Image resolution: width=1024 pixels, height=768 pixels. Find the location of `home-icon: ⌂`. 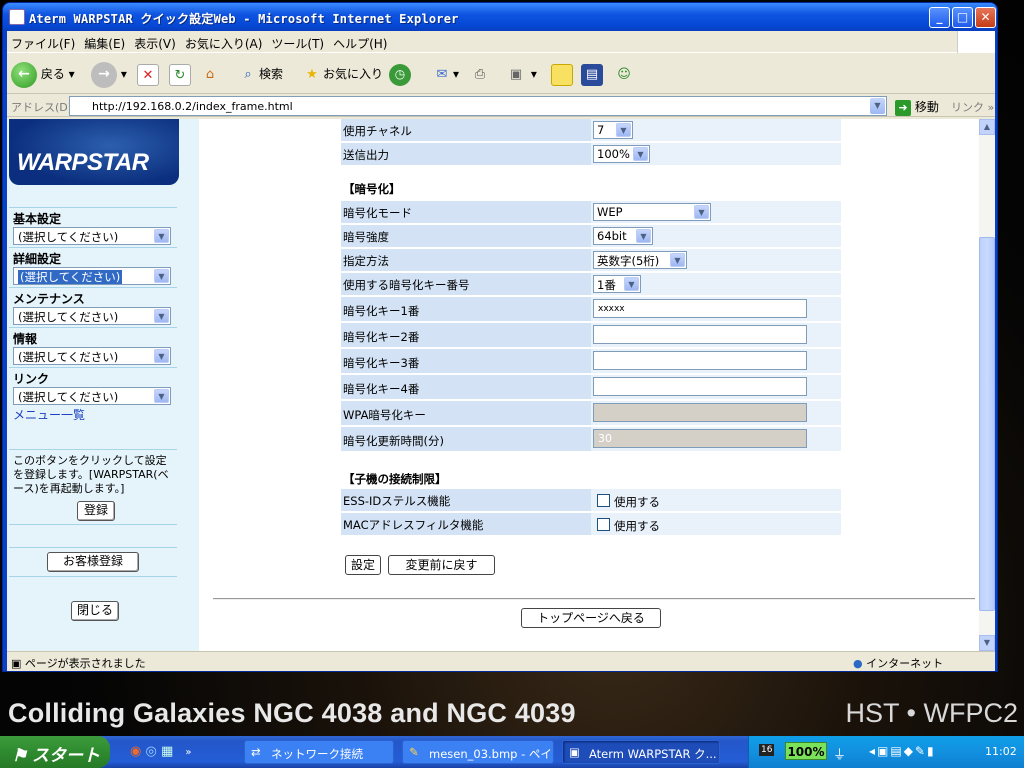

home-icon: ⌂ is located at coordinates (210, 74).